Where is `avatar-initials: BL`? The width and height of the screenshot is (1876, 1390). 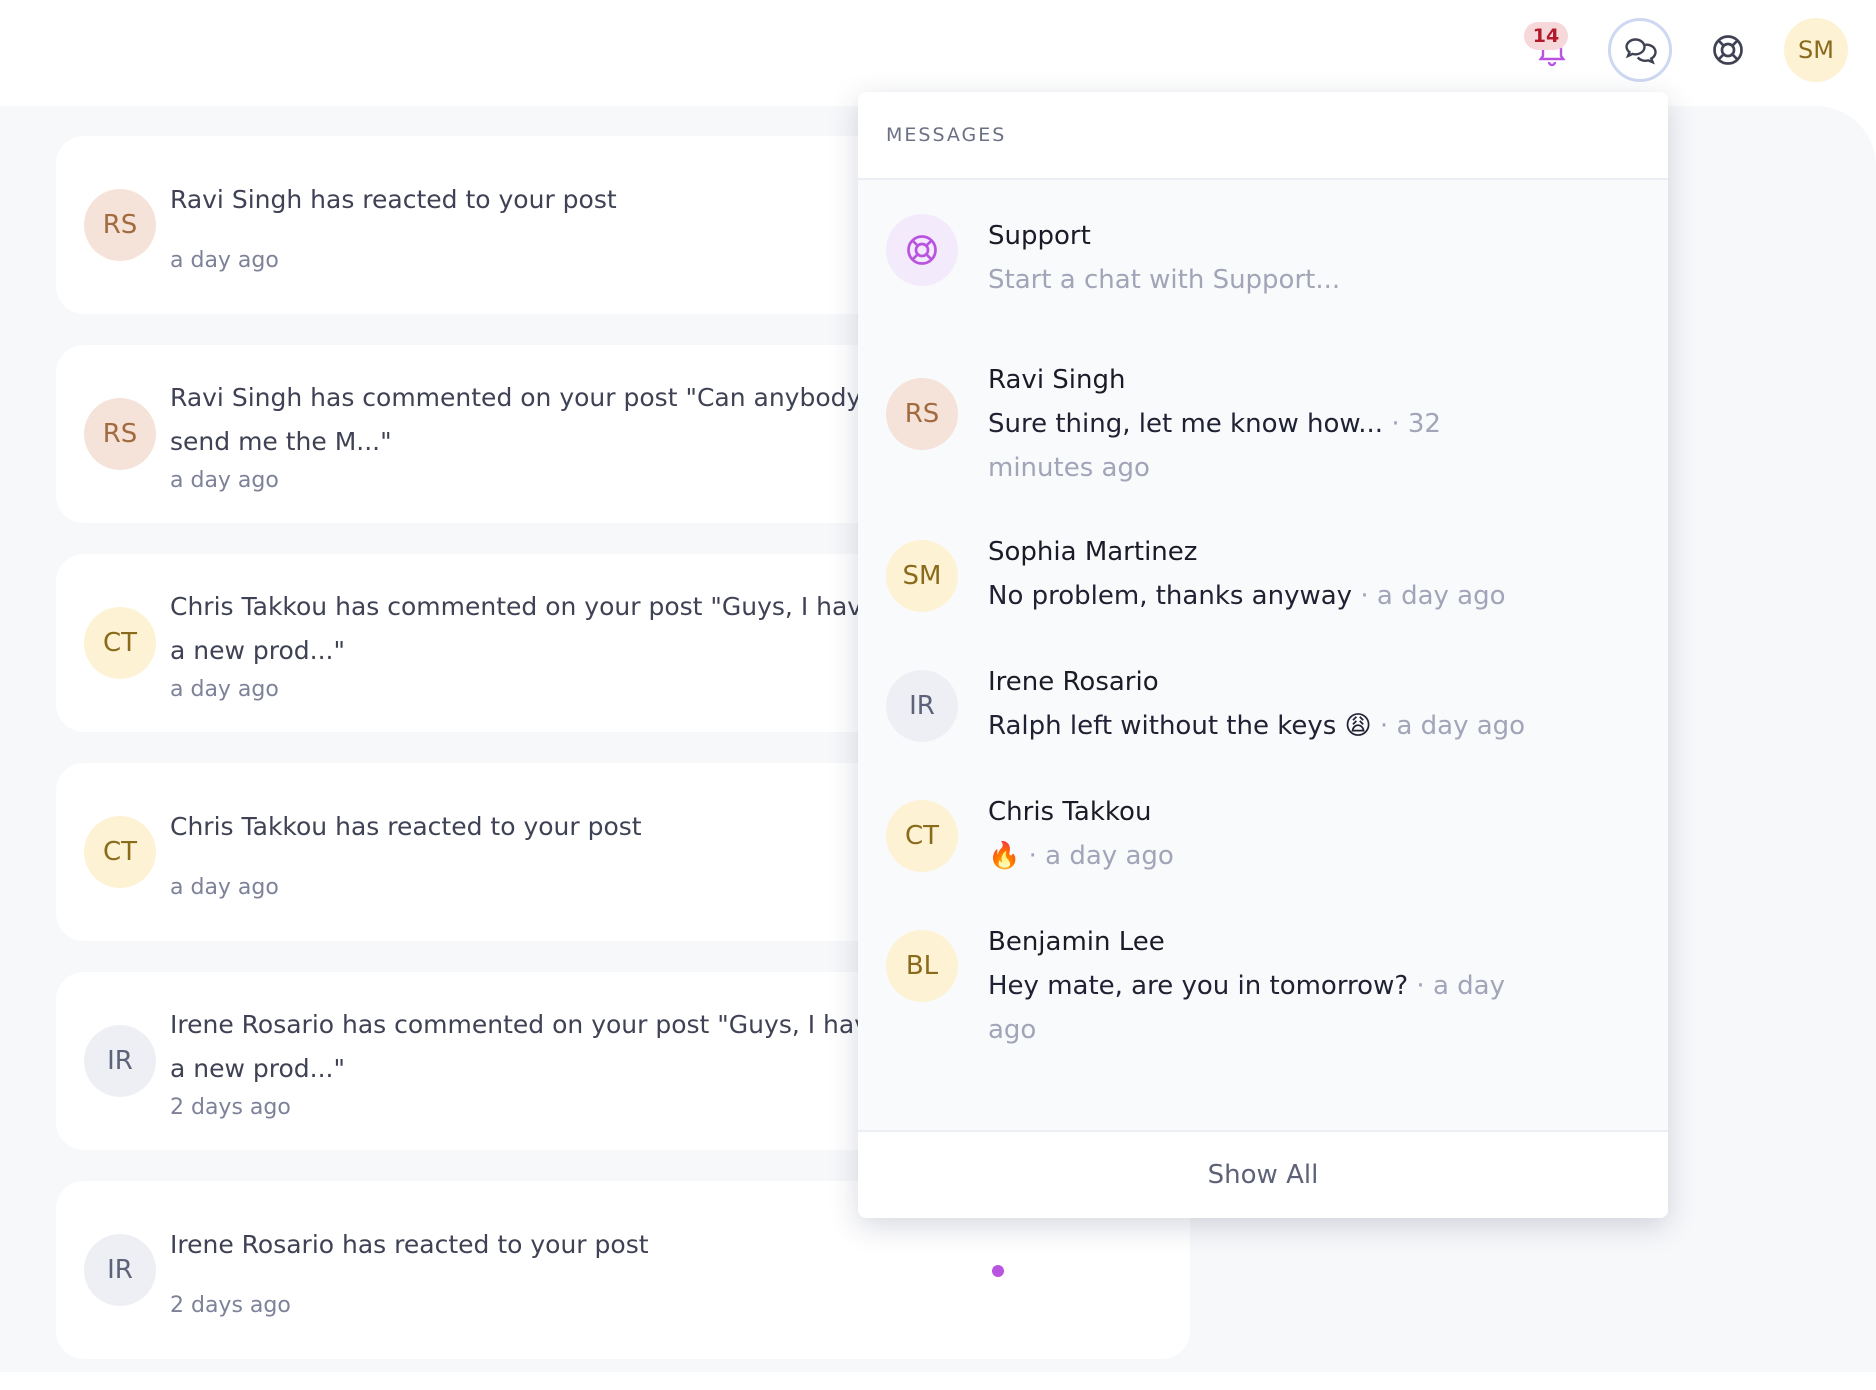
avatar-initials: BL is located at coordinates (922, 966).